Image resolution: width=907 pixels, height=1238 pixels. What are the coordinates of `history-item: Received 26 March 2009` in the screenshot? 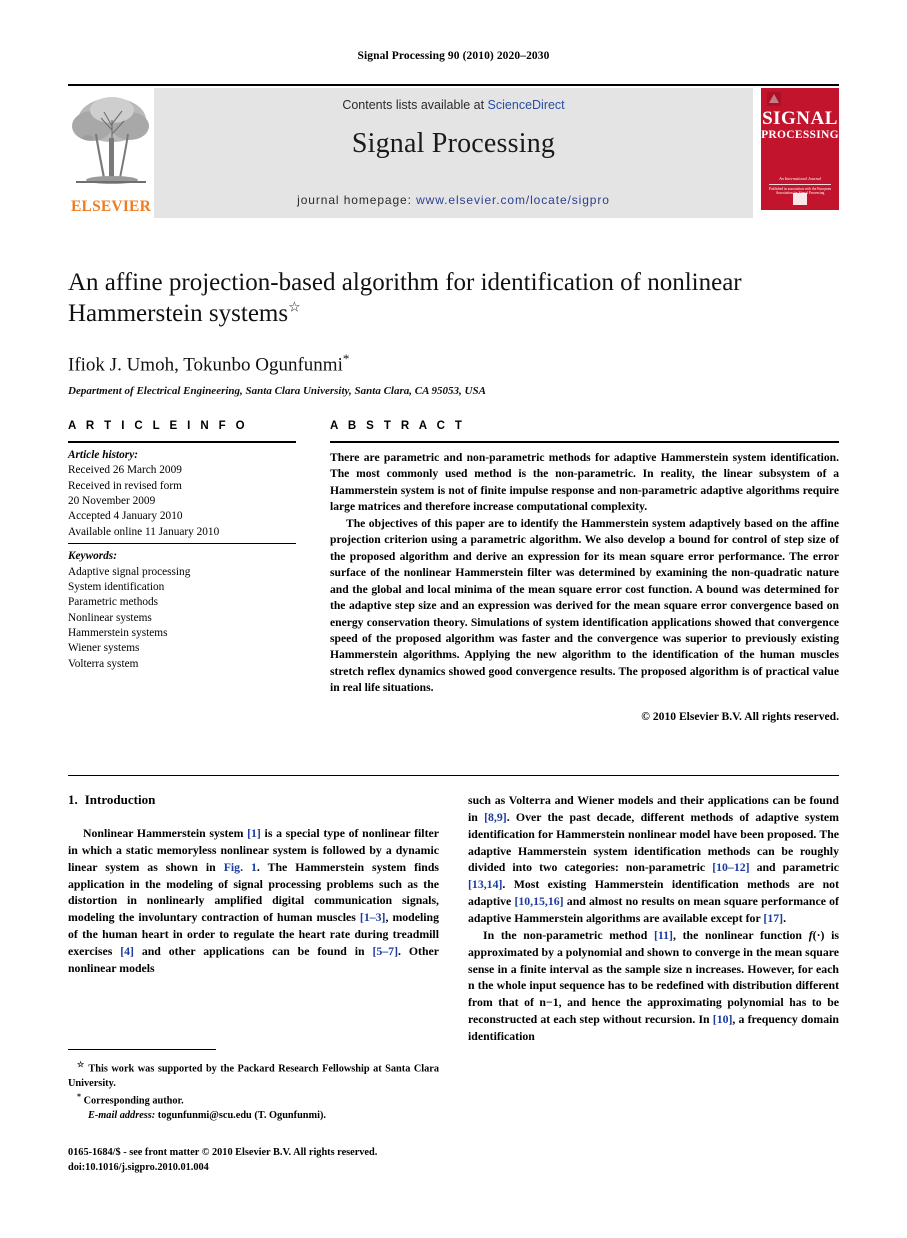 It's located at (125, 470).